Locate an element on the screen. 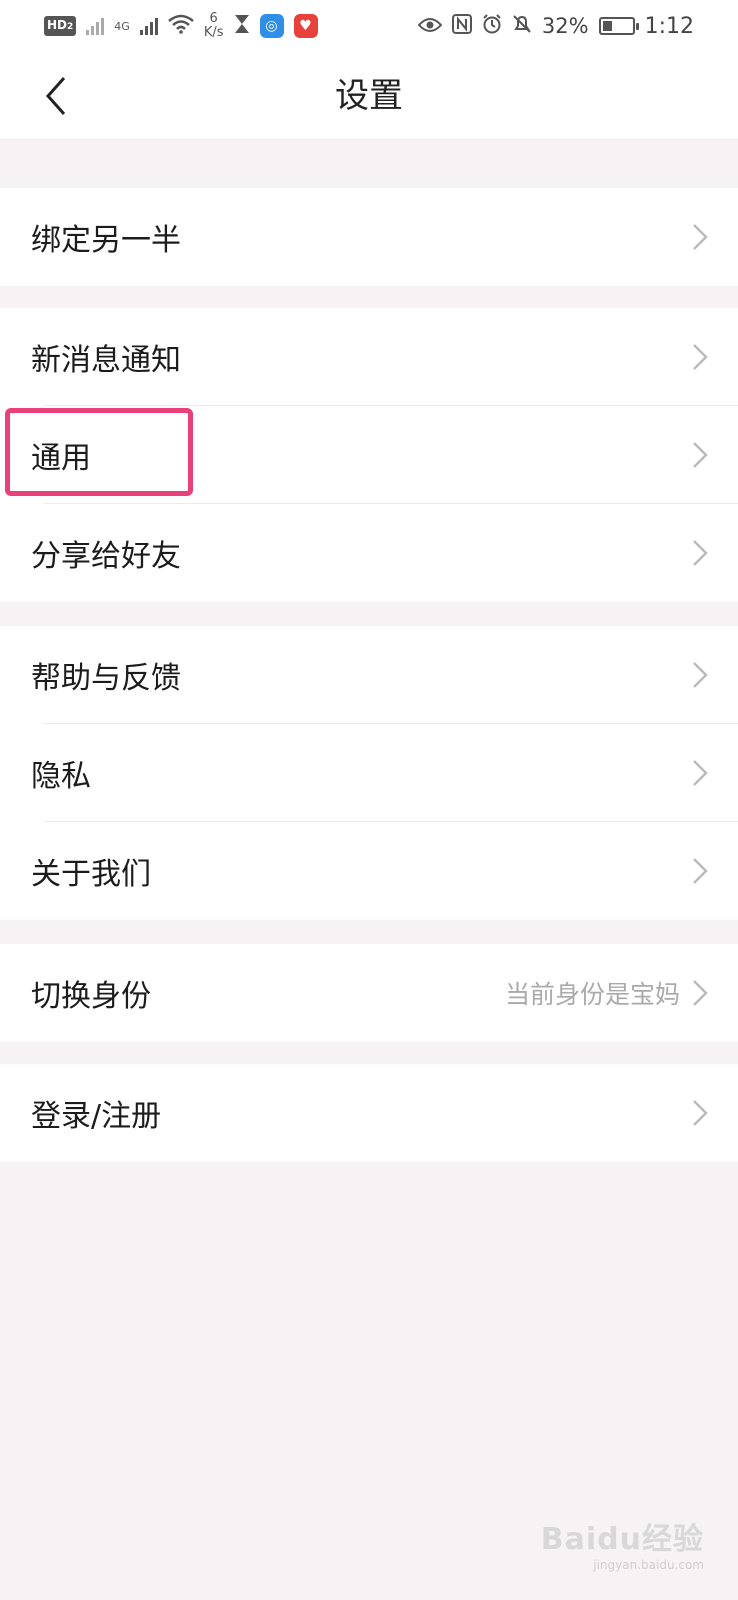 Image resolution: width=738 pixels, height=1600 pixels. current-identity-value: 当前身份是宝妈 is located at coordinates (592, 994).